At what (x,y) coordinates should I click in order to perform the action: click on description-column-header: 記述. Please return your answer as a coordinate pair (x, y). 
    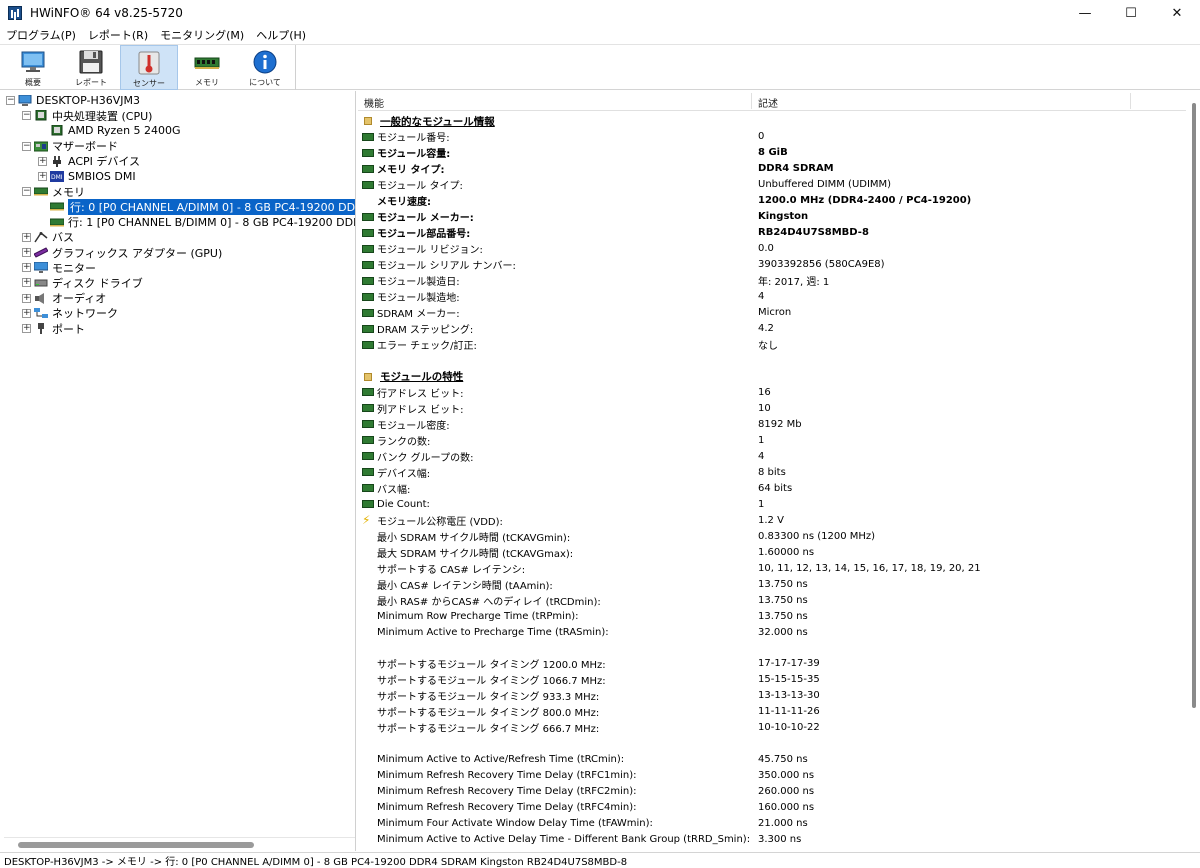
    Looking at the image, I should click on (768, 102).